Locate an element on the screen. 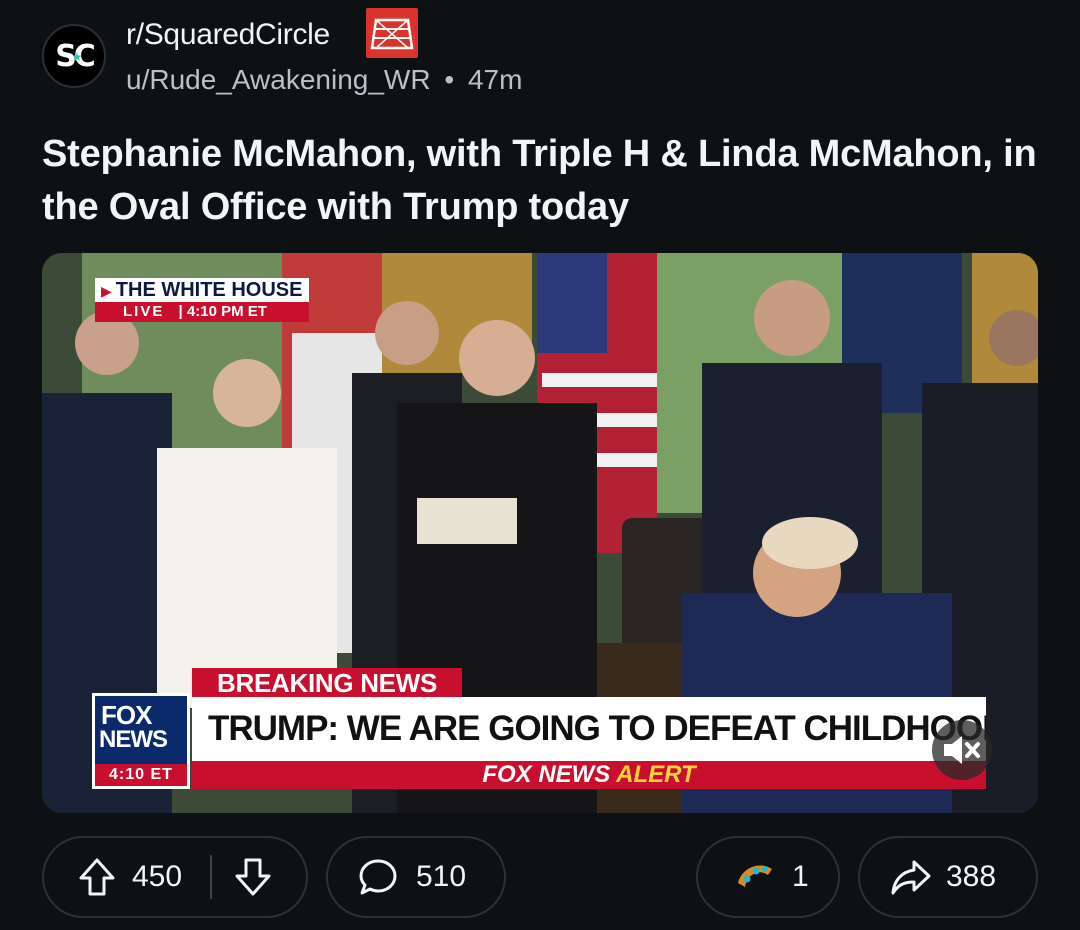 The height and width of the screenshot is (930, 1080). fox-news-alert-bar: FOX NEWS ALERT is located at coordinates (589, 775).